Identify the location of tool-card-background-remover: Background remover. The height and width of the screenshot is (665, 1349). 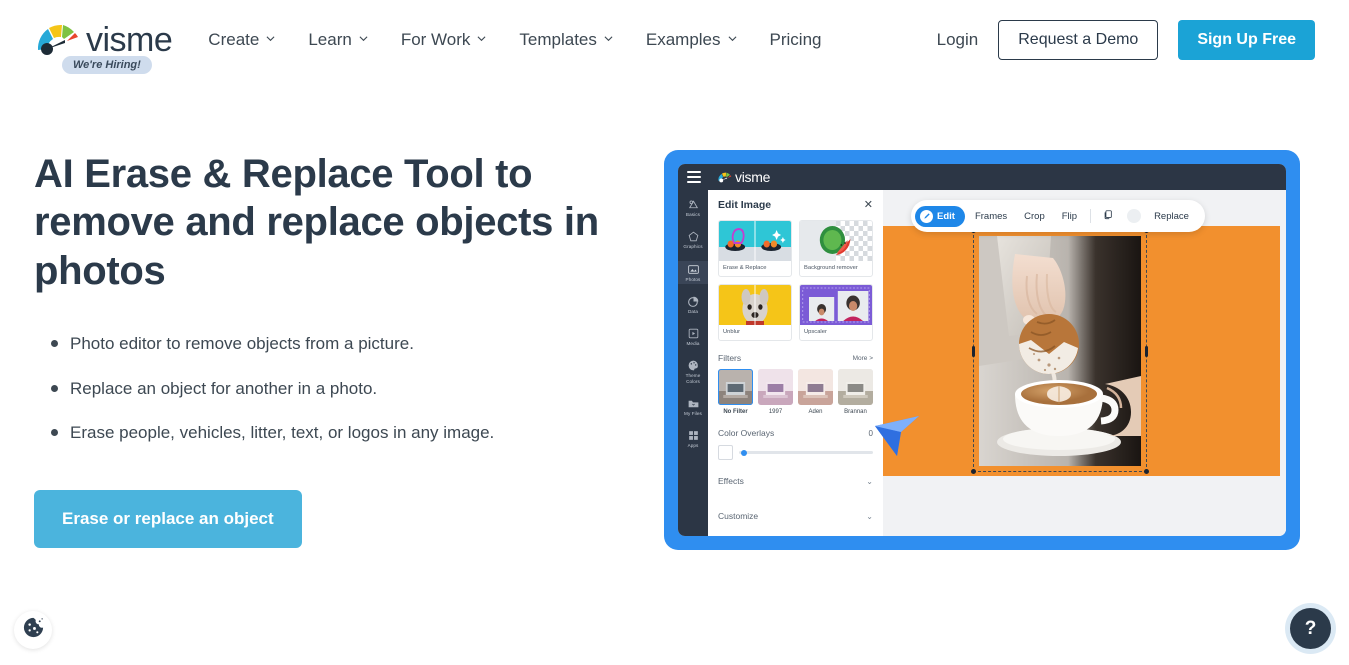
(836, 248).